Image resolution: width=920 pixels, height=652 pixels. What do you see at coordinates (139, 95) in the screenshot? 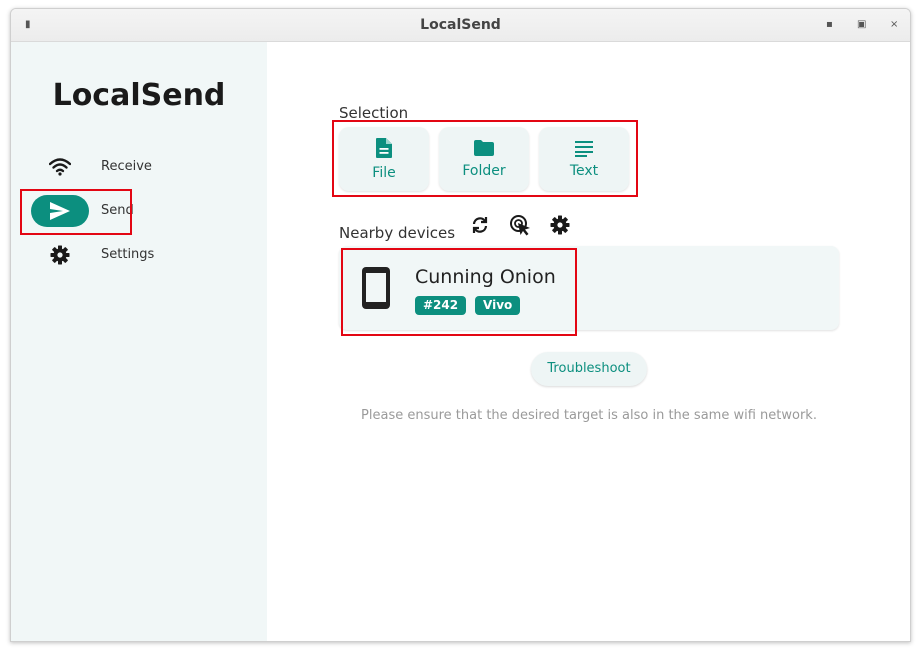
I see `app-title: LocalSend` at bounding box center [139, 95].